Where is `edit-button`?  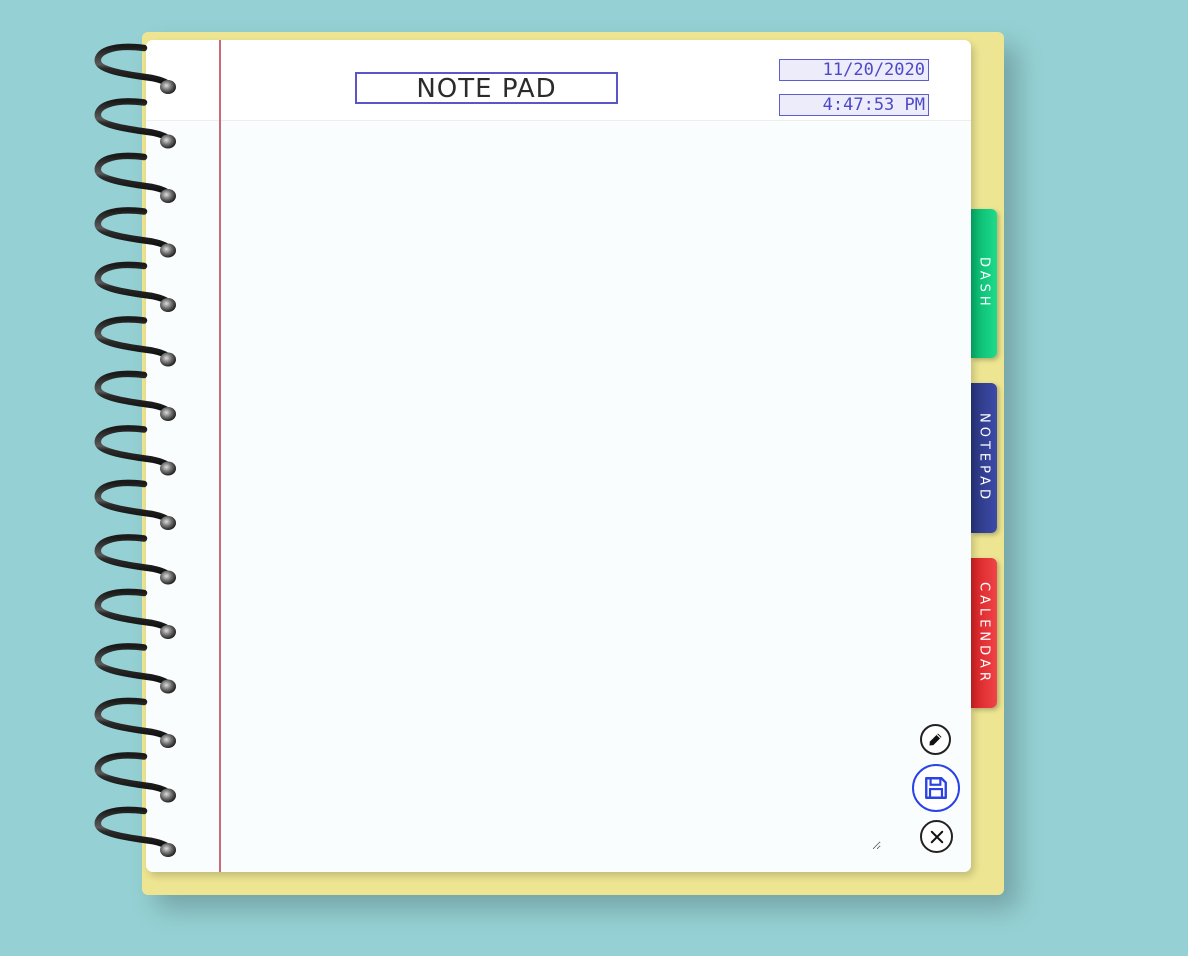 edit-button is located at coordinates (935, 739).